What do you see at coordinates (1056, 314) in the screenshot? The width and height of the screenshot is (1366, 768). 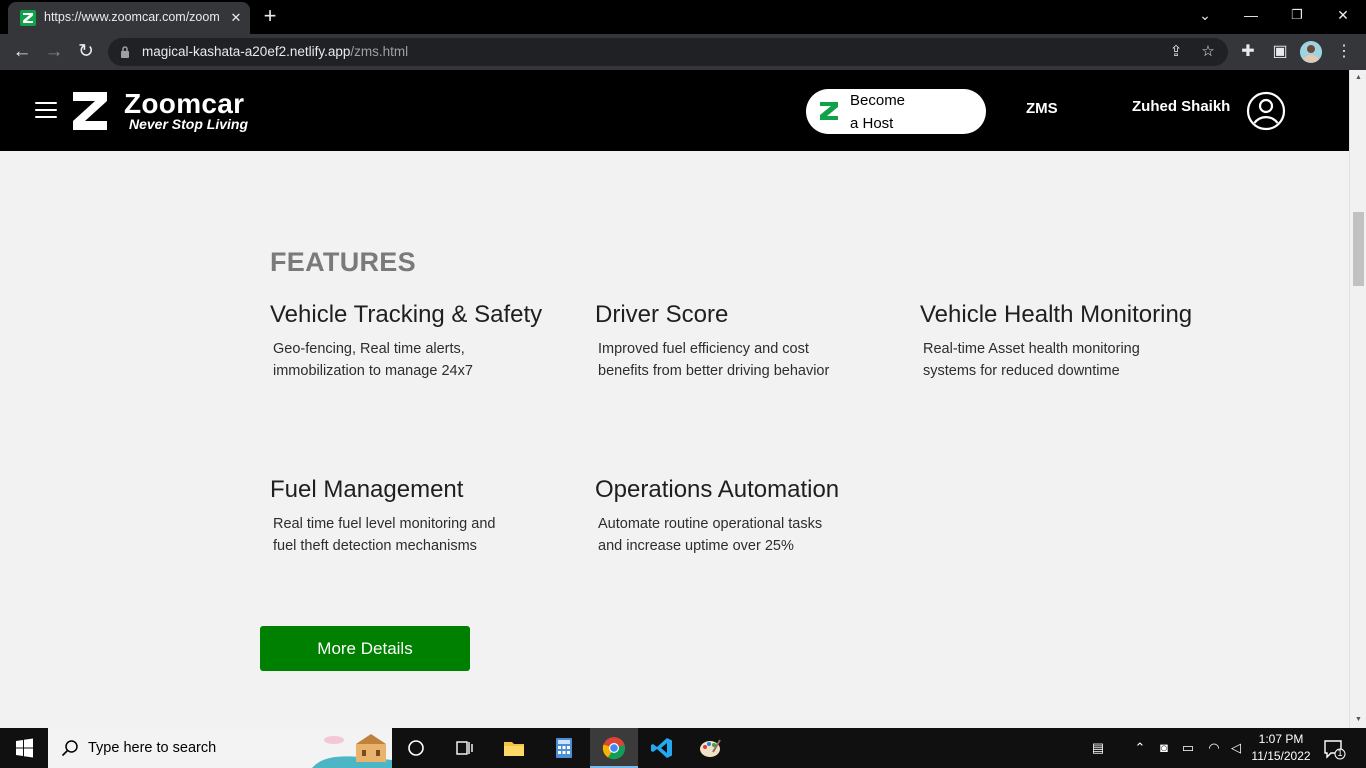 I see `feature-title: Vehicle Health Monitoring` at bounding box center [1056, 314].